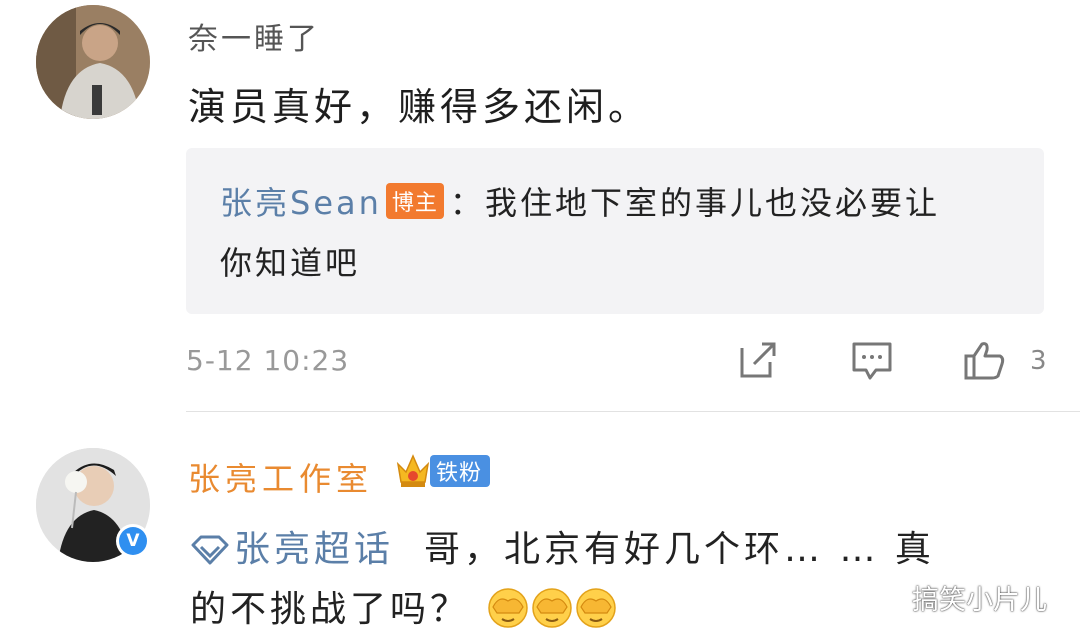 Image resolution: width=1080 pixels, height=644 pixels. I want to click on comment-username: 张亮工作室, so click(280, 477).